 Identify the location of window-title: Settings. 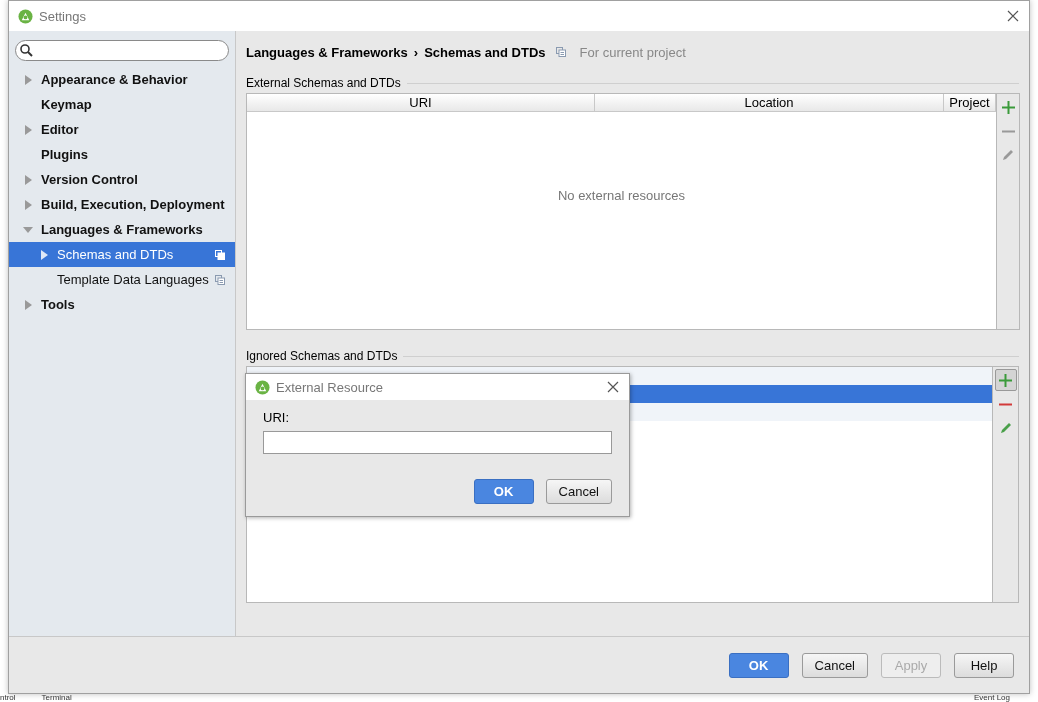
(63, 16).